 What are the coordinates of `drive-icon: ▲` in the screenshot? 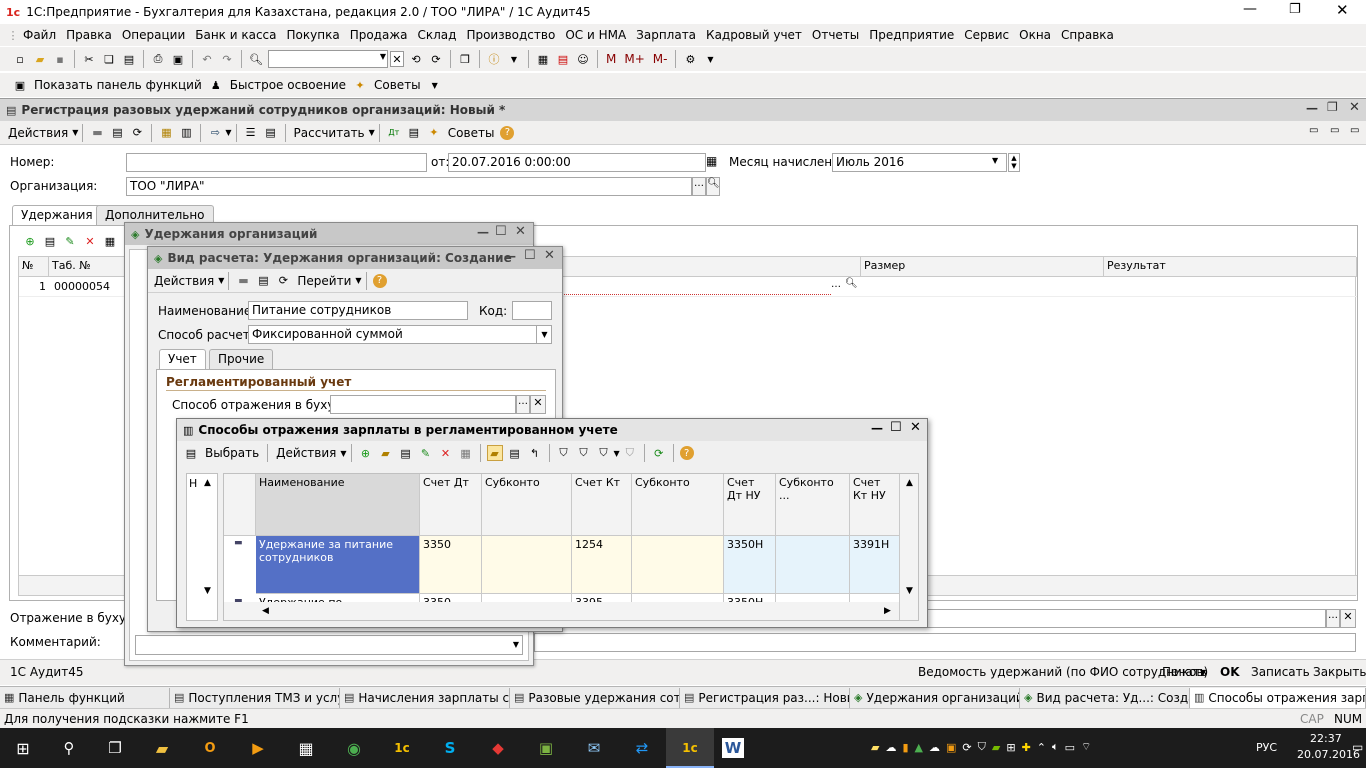 It's located at (919, 747).